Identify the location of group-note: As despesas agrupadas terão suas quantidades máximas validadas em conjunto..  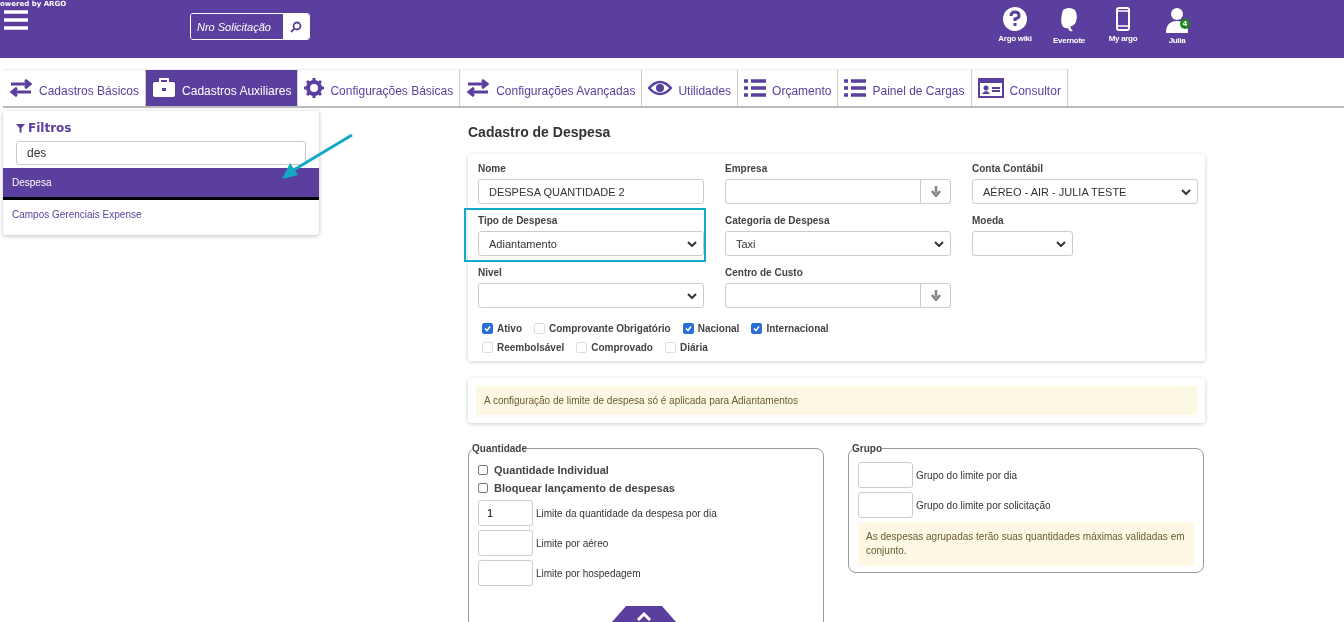
(1026, 544).